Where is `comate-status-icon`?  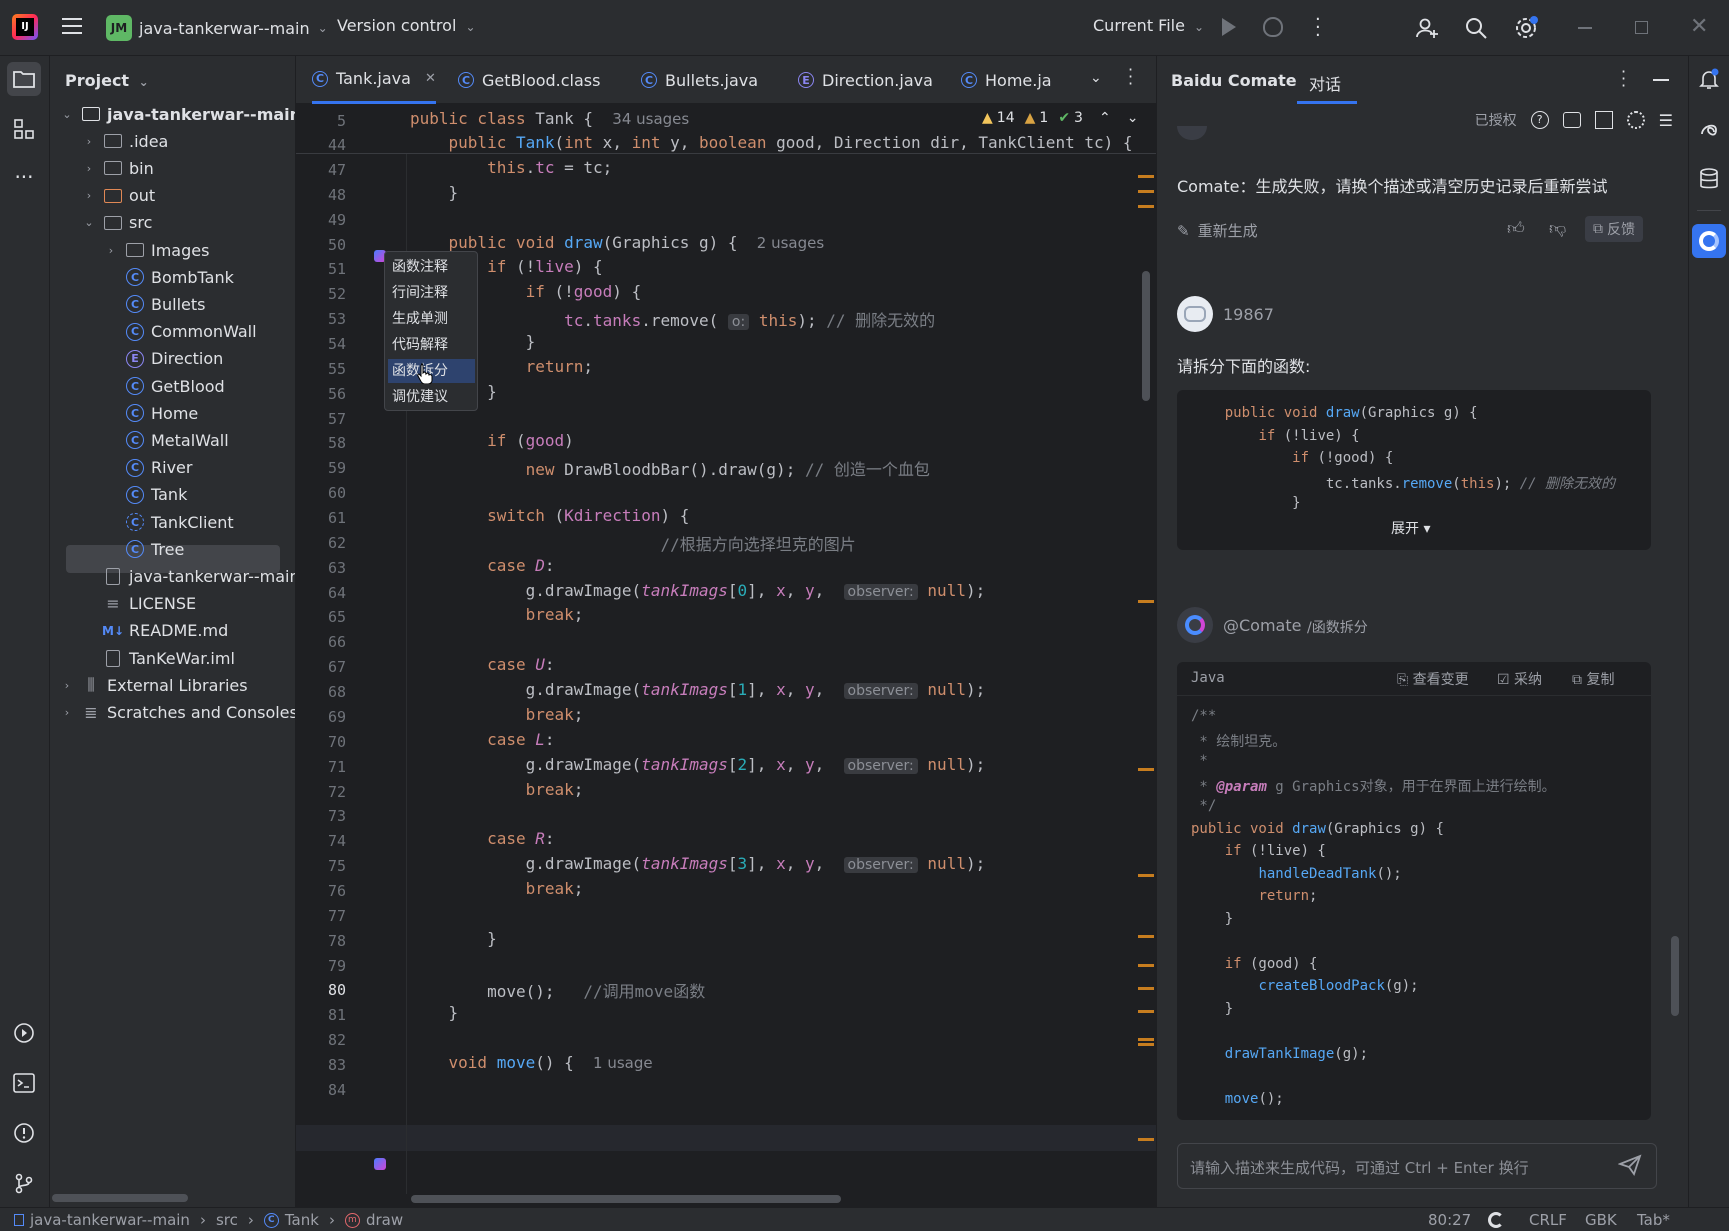 comate-status-icon is located at coordinates (1496, 1220).